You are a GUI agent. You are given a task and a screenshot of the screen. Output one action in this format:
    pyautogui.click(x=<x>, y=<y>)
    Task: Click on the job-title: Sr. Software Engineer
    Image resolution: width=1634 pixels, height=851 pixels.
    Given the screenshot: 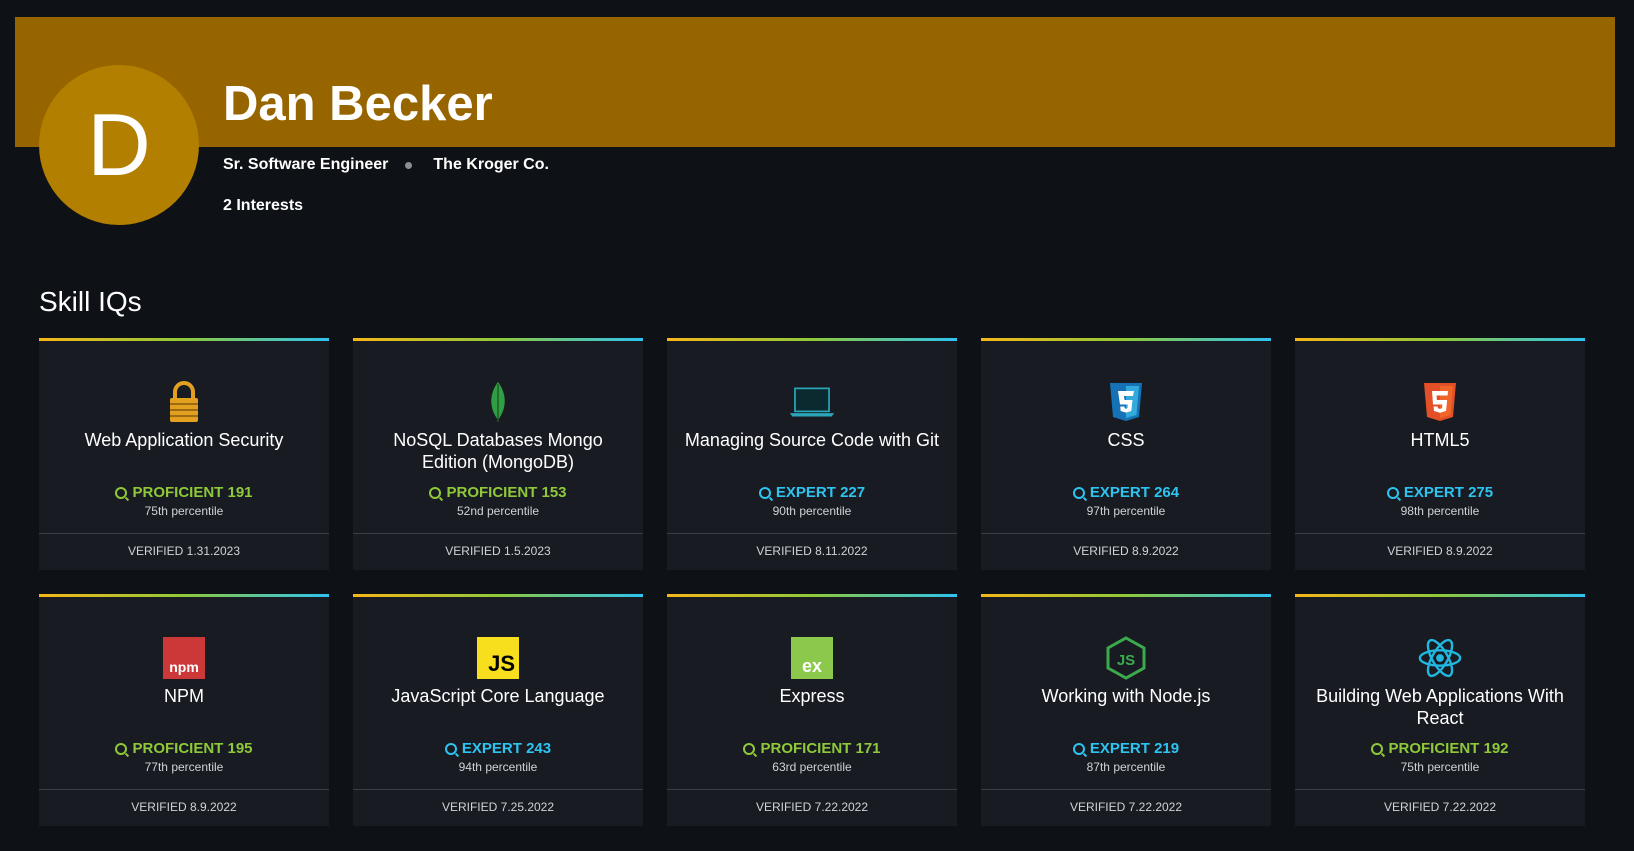 What is the action you would take?
    pyautogui.click(x=306, y=164)
    